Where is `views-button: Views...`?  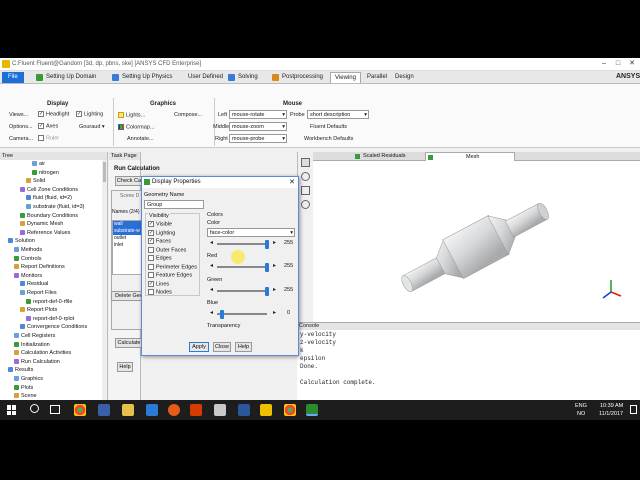 views-button: Views... is located at coordinates (18, 115).